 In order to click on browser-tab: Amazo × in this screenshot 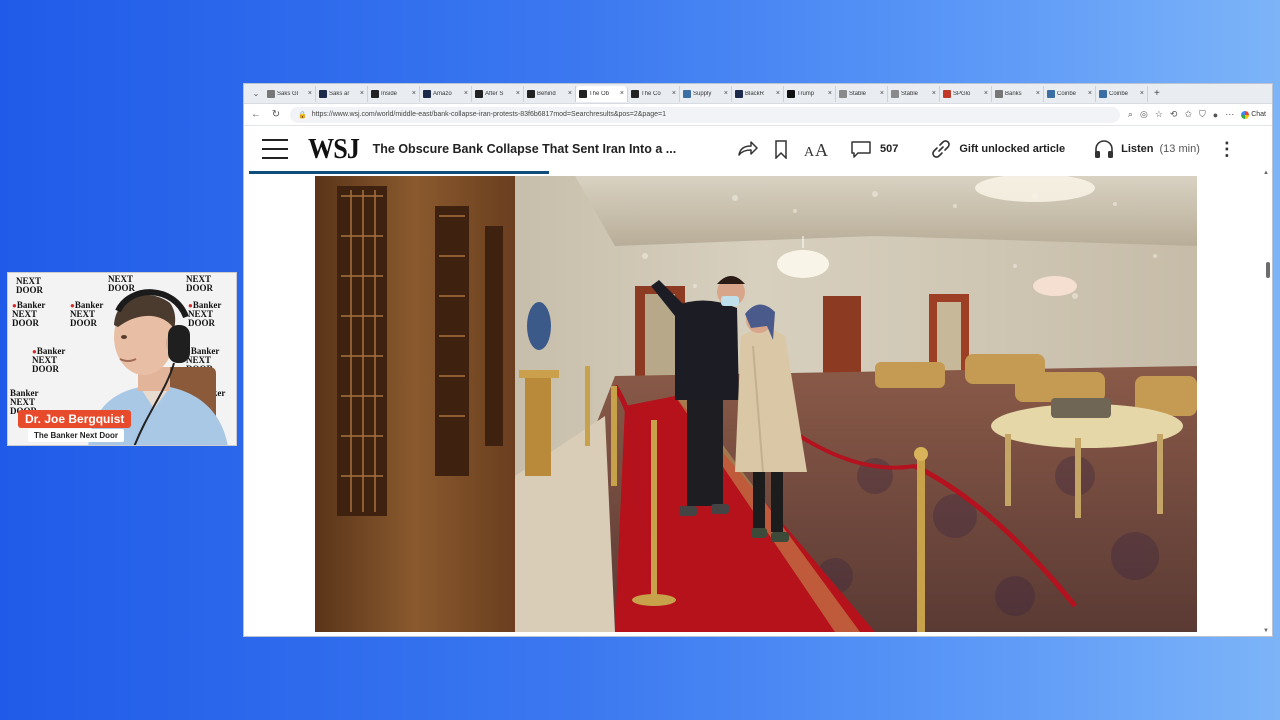, I will do `click(446, 93)`.